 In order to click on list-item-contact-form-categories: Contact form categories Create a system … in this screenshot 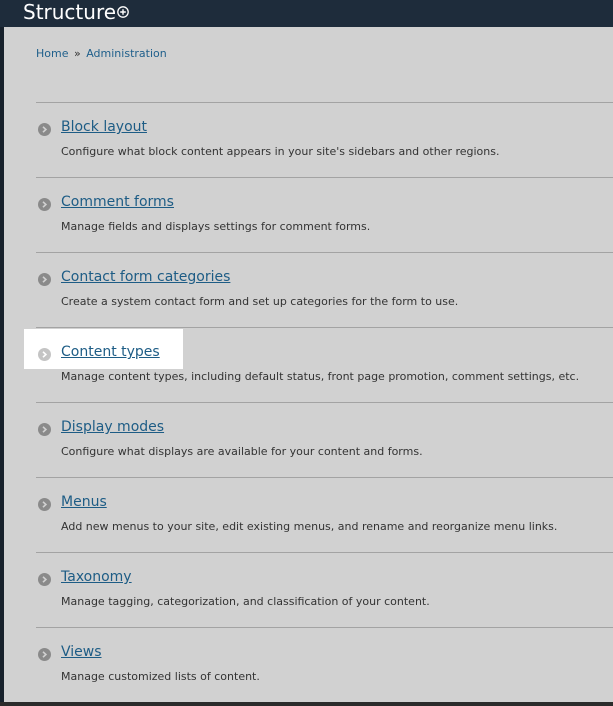, I will do `click(324, 289)`.